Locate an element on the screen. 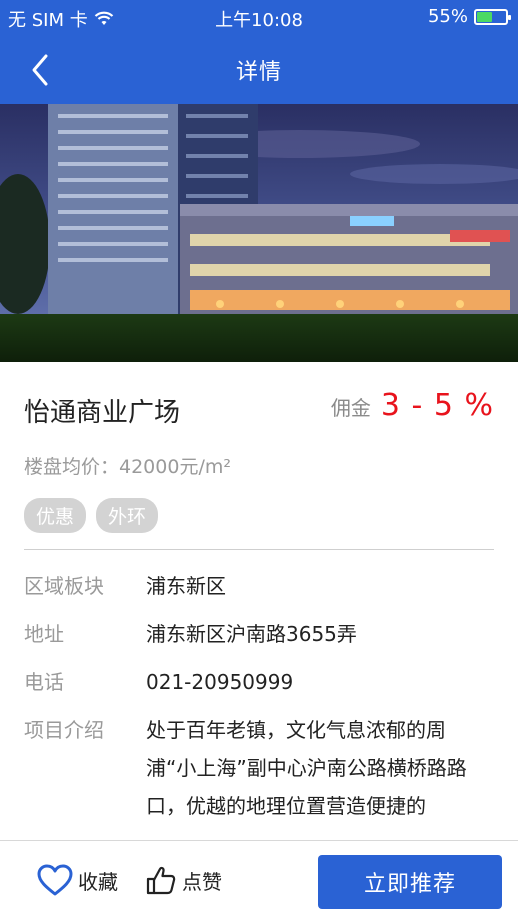 The image size is (518, 920). navigation-bar: 详情 is located at coordinates (259, 69).